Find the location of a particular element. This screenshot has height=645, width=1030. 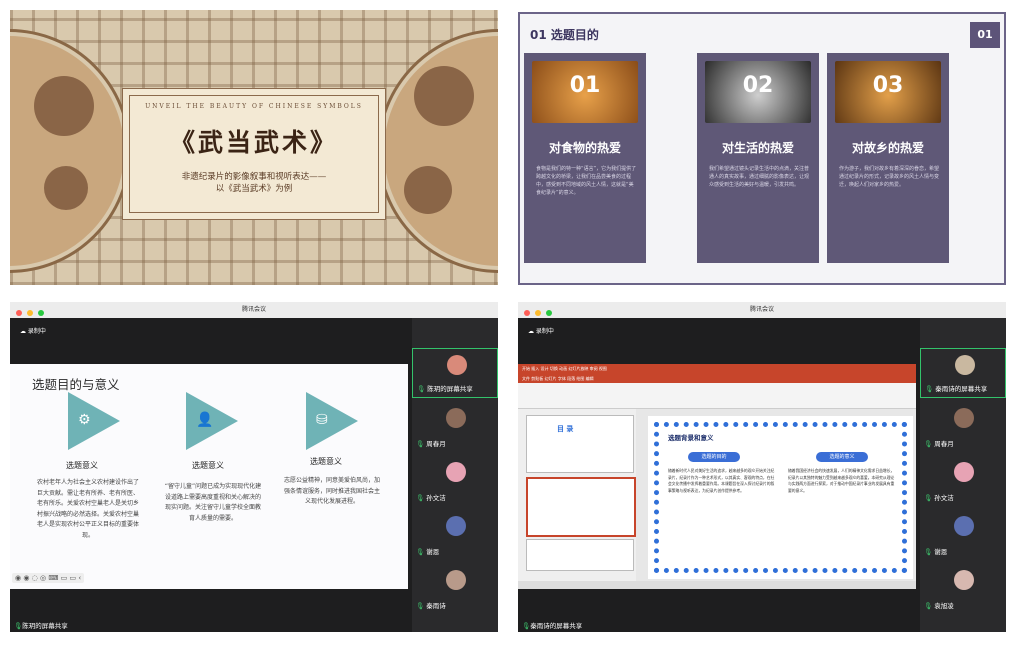

participant-tile: 🎙 陈玥的屏幕共享 is located at coordinates (455, 373).